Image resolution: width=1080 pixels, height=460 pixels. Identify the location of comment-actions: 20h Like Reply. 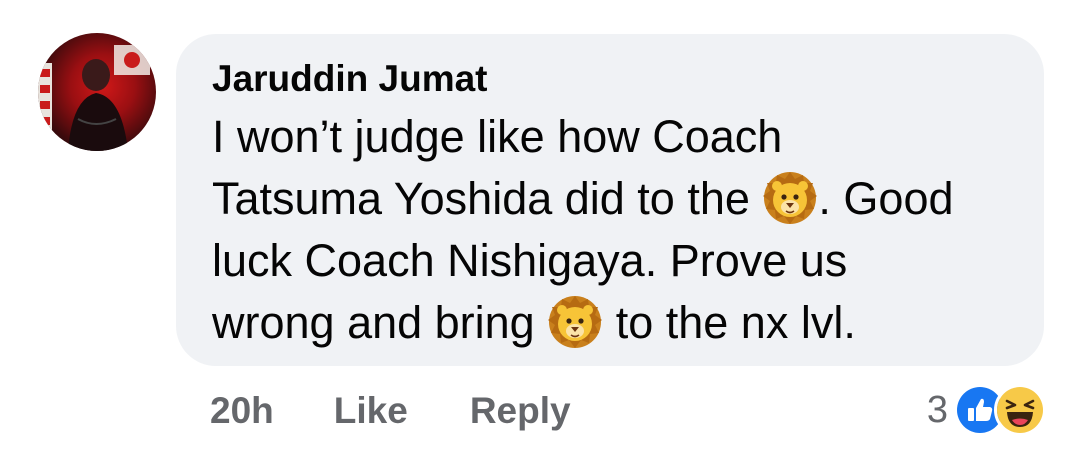
(390, 411).